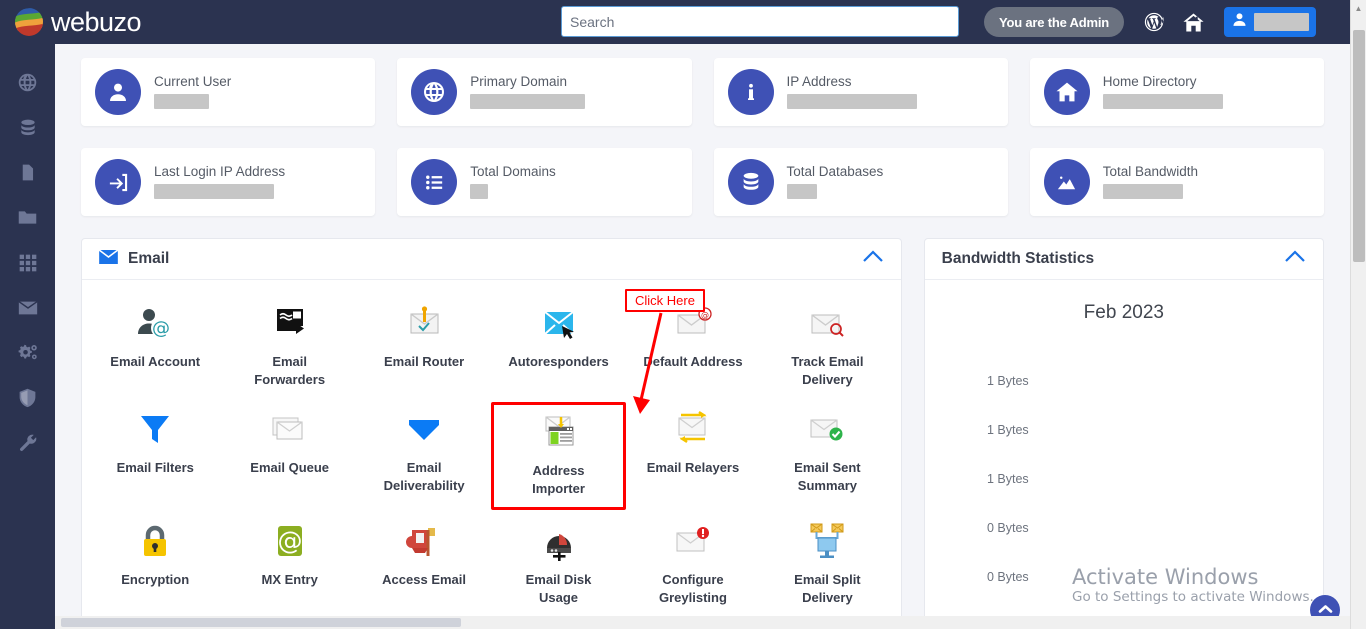 This screenshot has height=629, width=1366. Describe the element at coordinates (693, 430) in the screenshot. I see `email-relayers-icon` at that location.